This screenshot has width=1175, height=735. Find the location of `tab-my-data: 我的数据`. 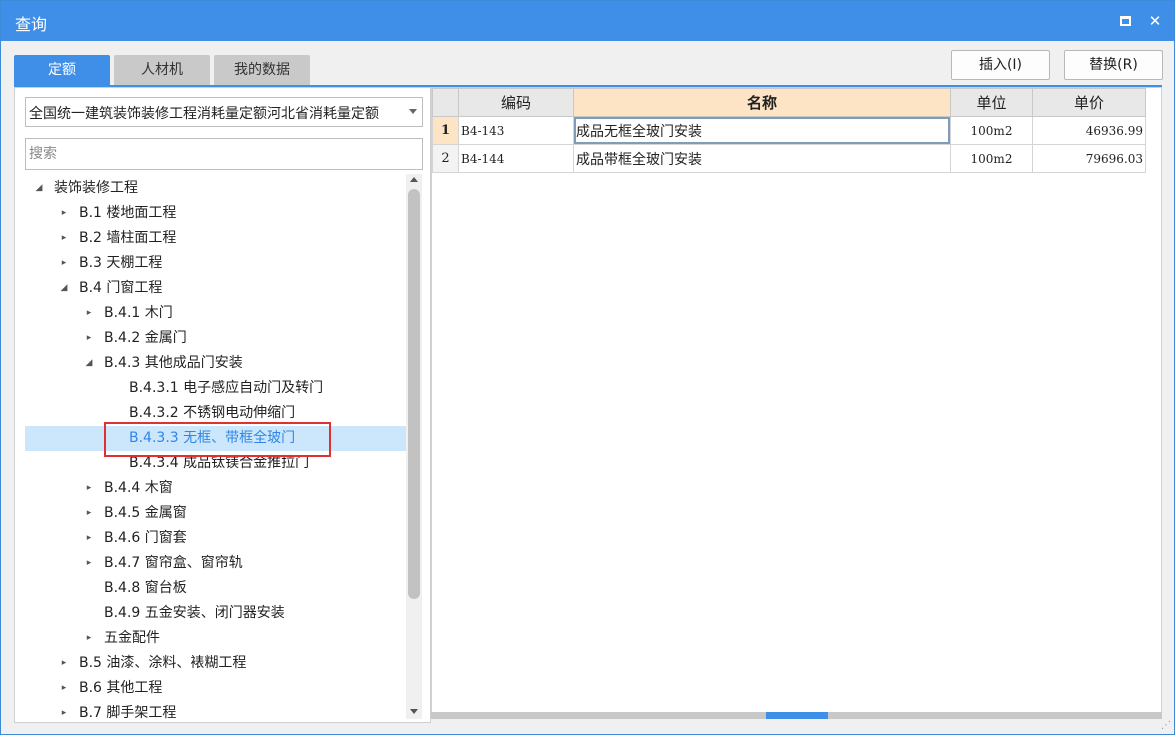

tab-my-data: 我的数据 is located at coordinates (262, 70).